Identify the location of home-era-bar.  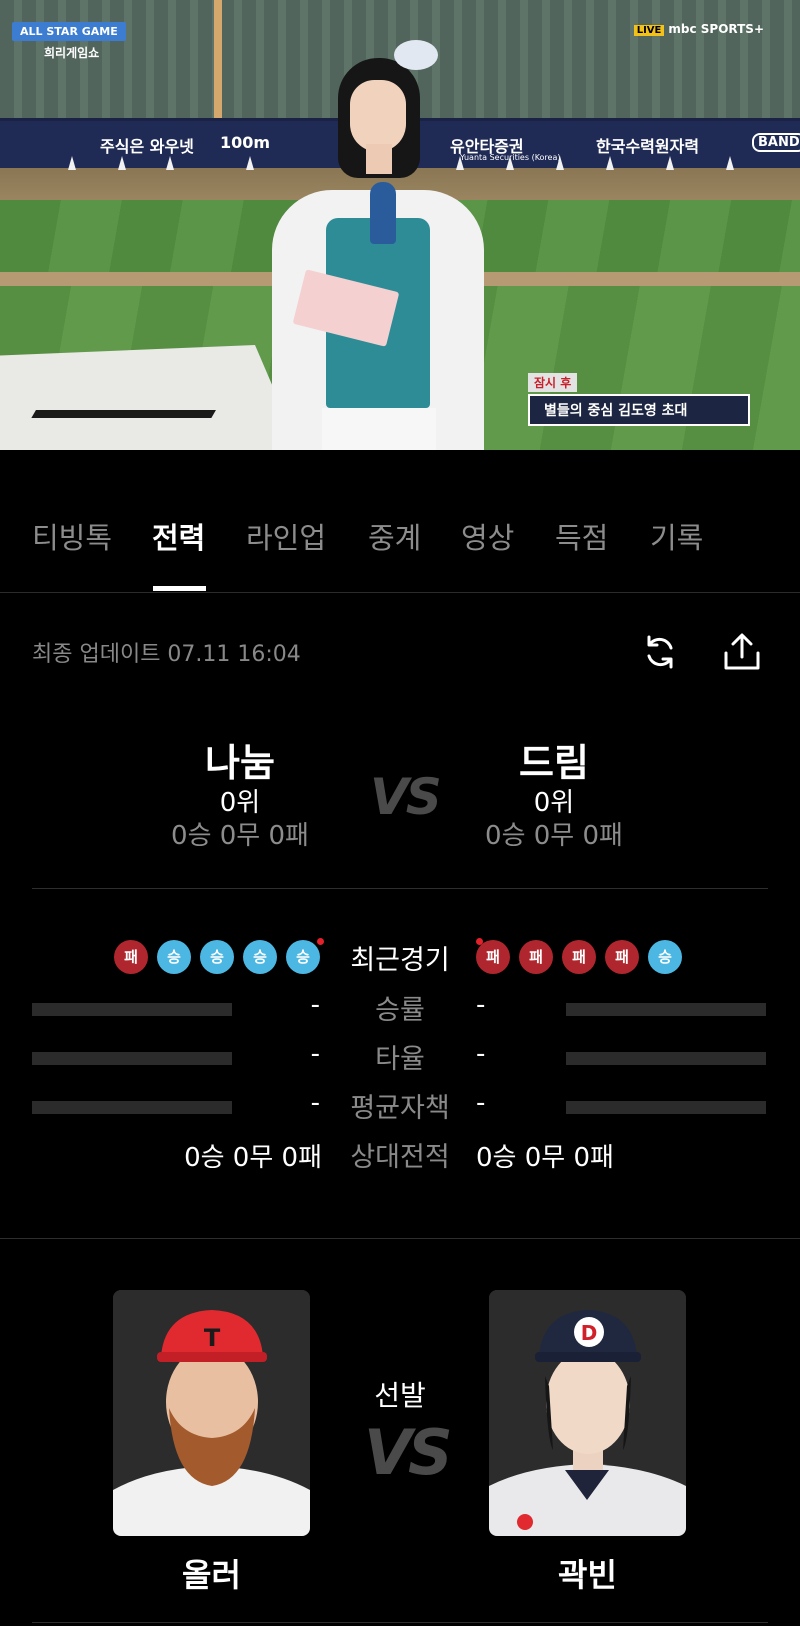
(132, 1107).